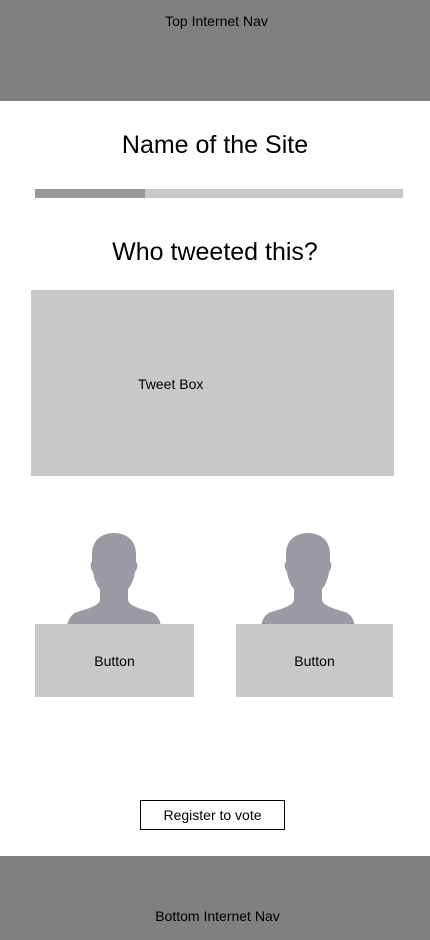 Image resolution: width=430 pixels, height=940 pixels. Describe the element at coordinates (216, 21) in the screenshot. I see `top-nav-label: Top Internet Nav` at that location.